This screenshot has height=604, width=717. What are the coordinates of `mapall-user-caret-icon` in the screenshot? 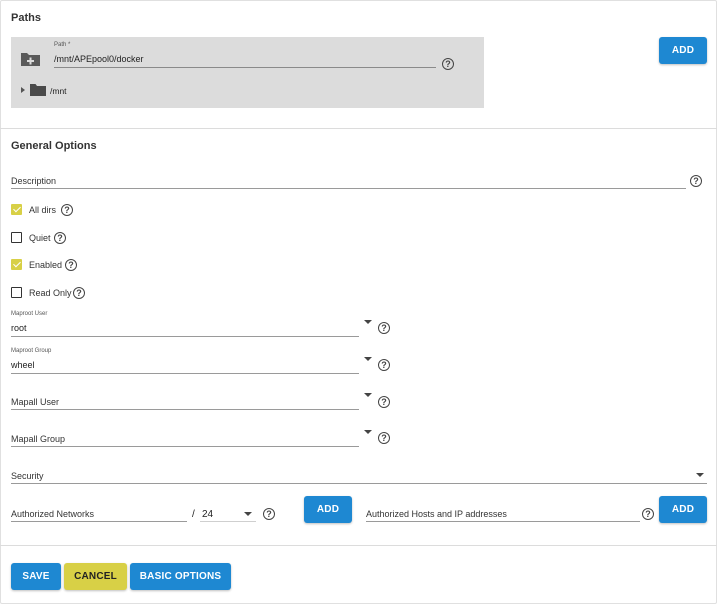 It's located at (368, 395).